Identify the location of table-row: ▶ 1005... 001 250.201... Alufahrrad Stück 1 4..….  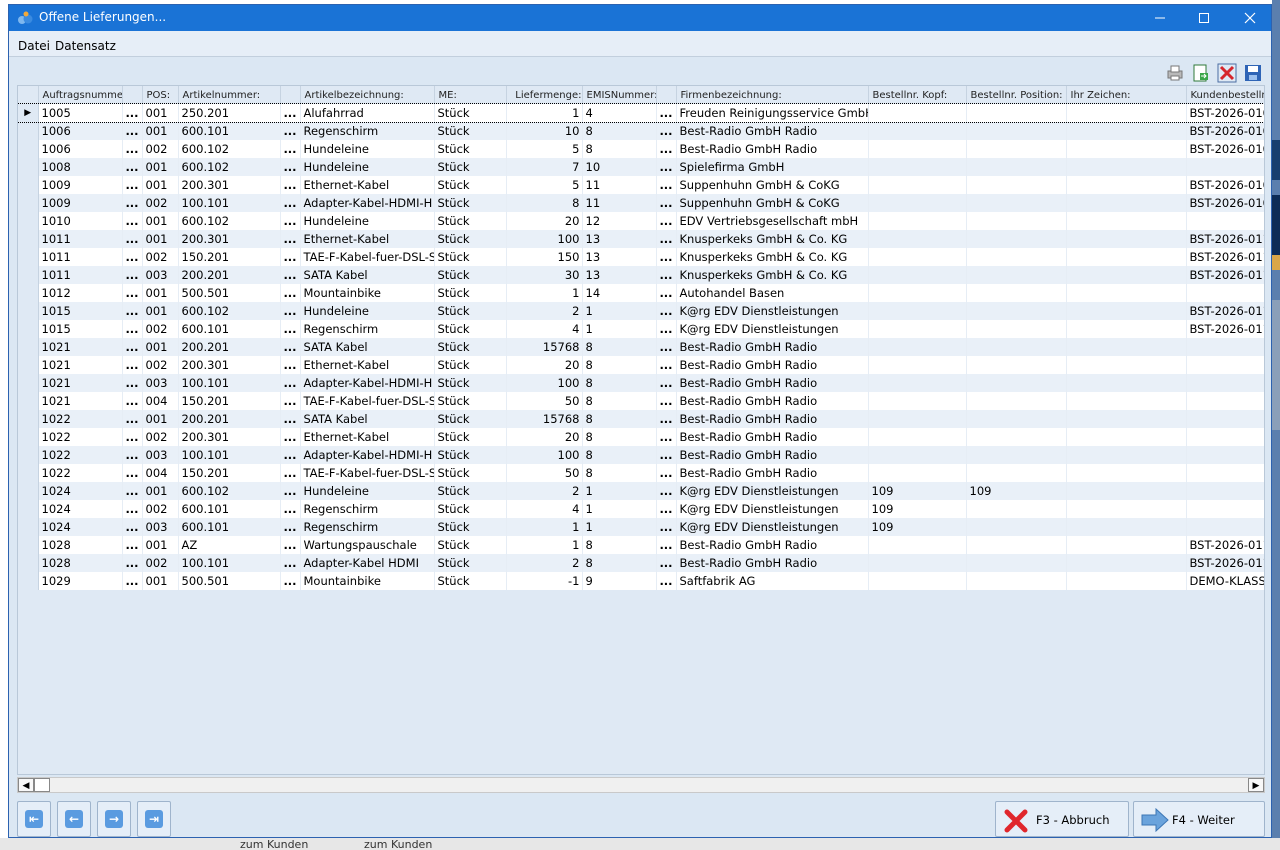
(641, 113).